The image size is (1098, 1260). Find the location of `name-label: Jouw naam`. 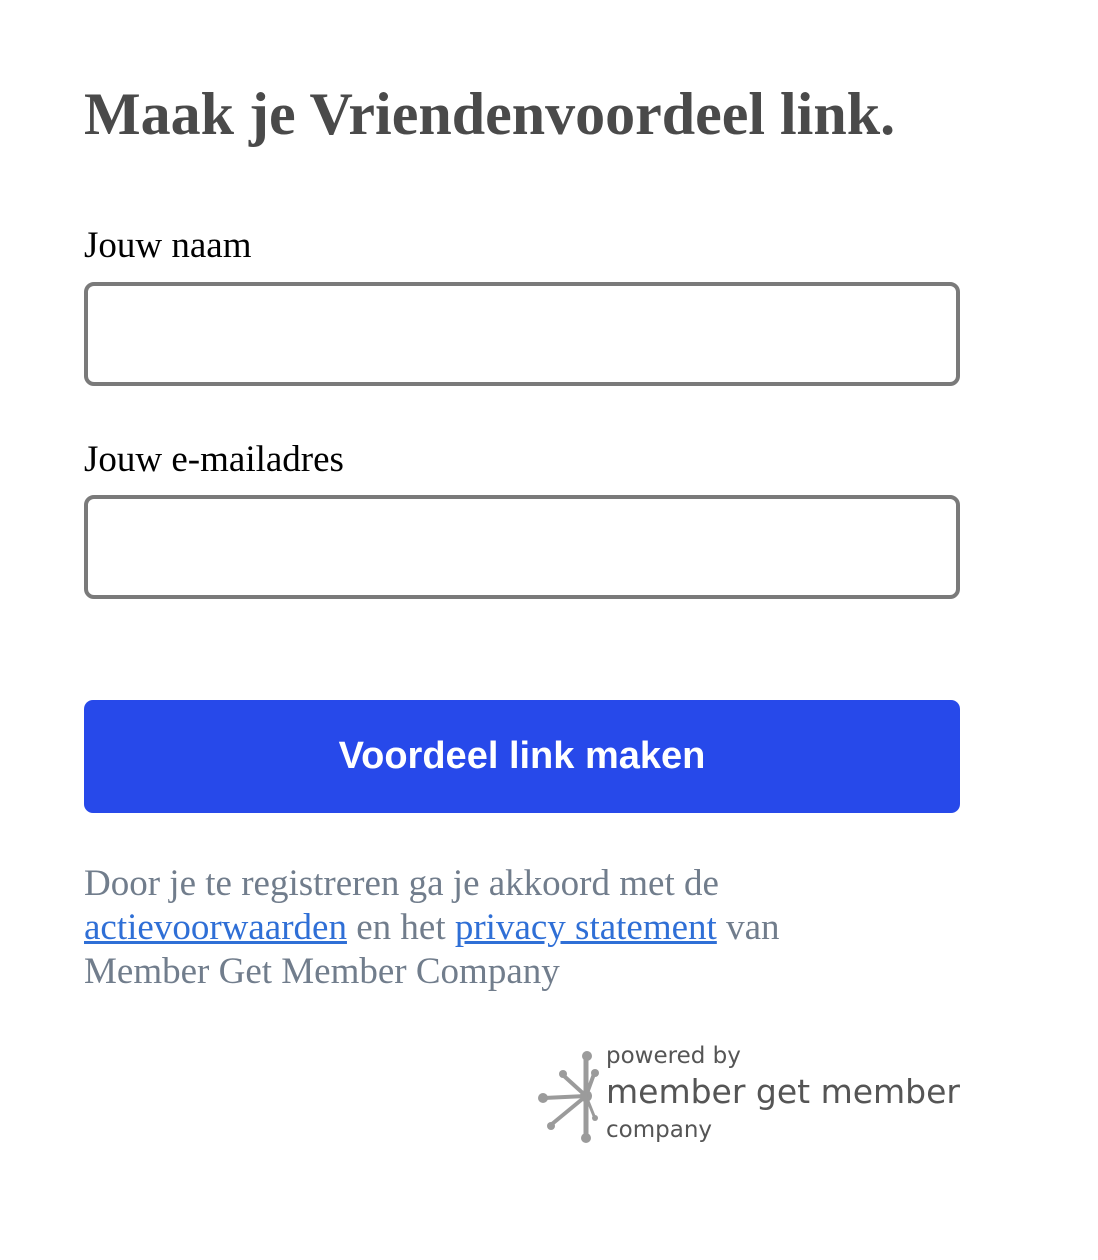

name-label: Jouw naam is located at coordinates (168, 245).